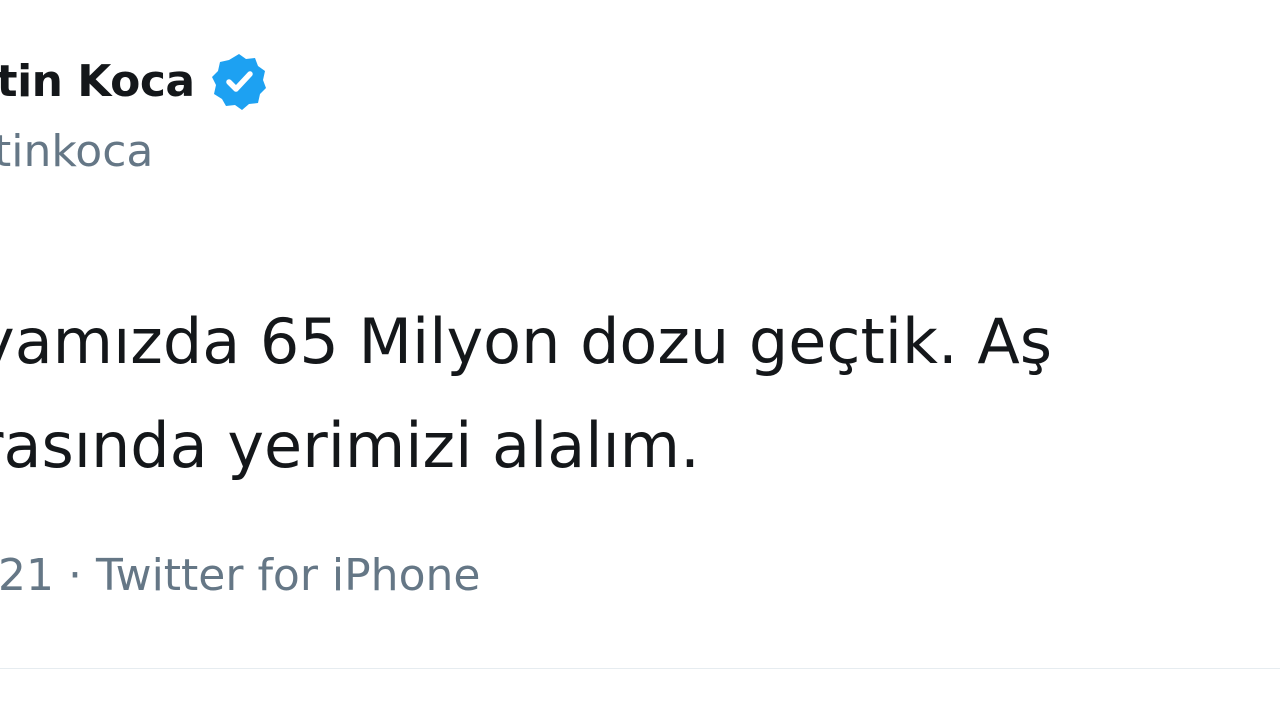 The image size is (1280, 720). Describe the element at coordinates (640, 668) in the screenshot. I see `divider` at that location.